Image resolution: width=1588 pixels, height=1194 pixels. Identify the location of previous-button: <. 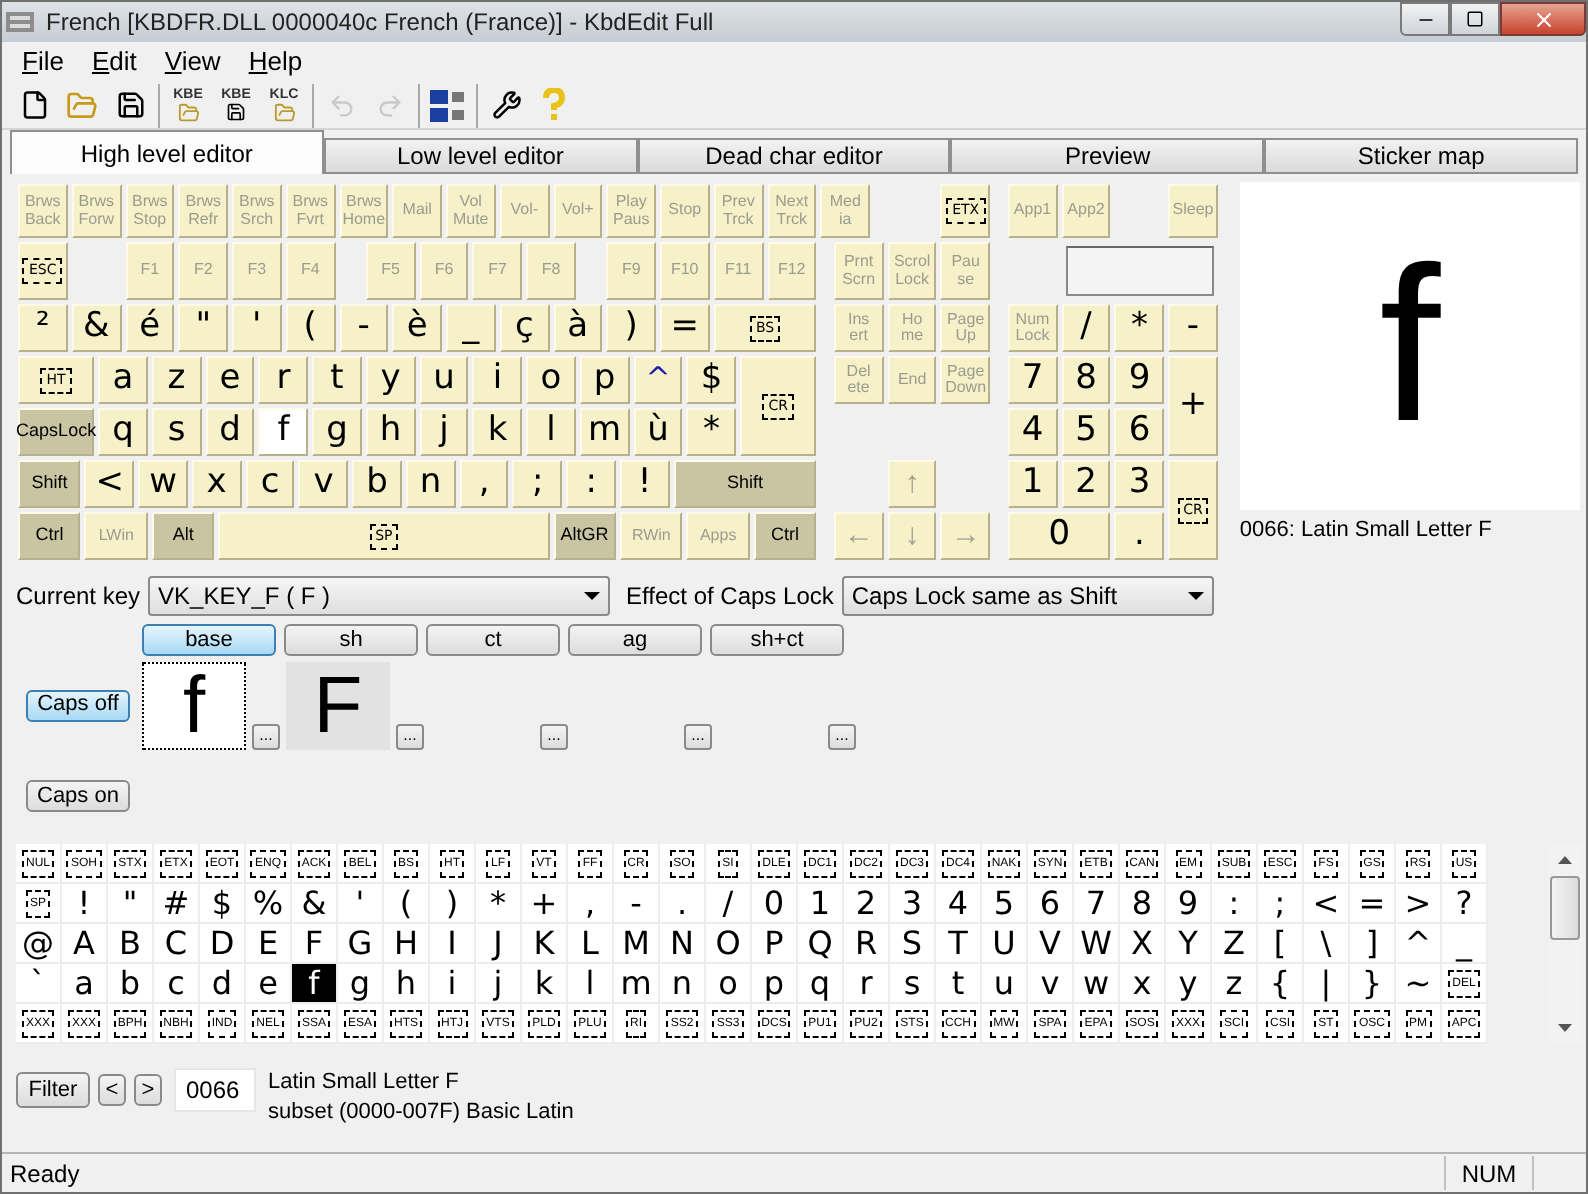
(112, 1090).